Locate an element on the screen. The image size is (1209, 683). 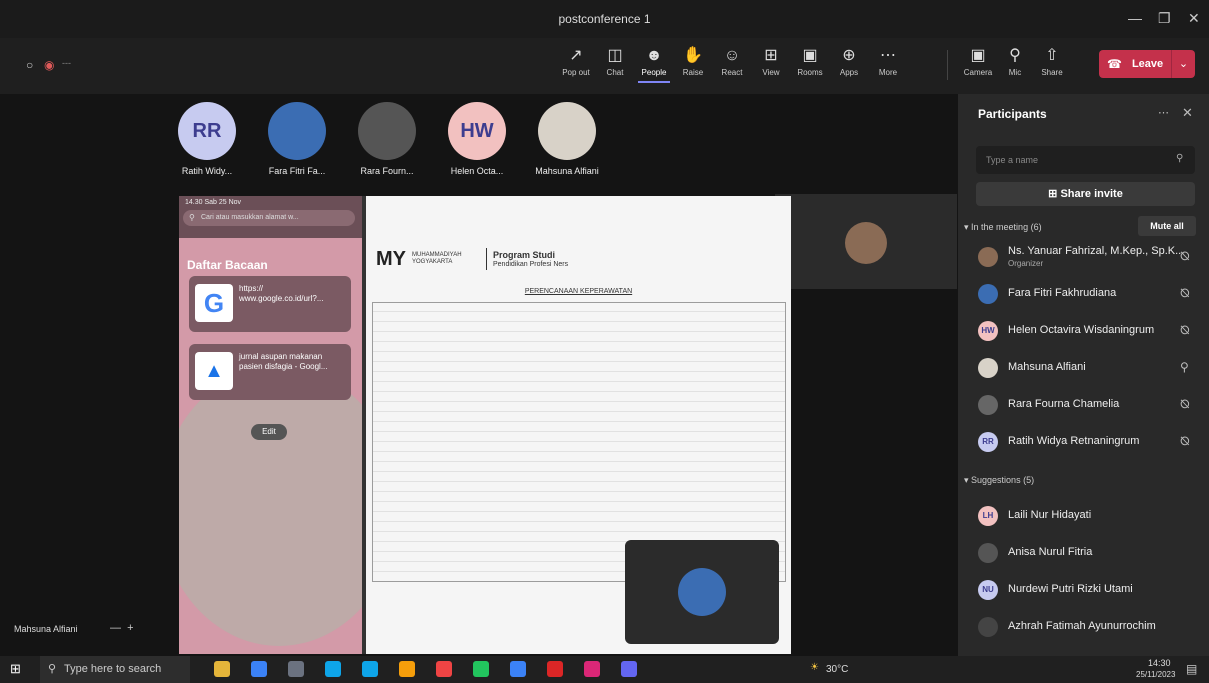
minimize-icon: — is located at coordinates (1135, 18).